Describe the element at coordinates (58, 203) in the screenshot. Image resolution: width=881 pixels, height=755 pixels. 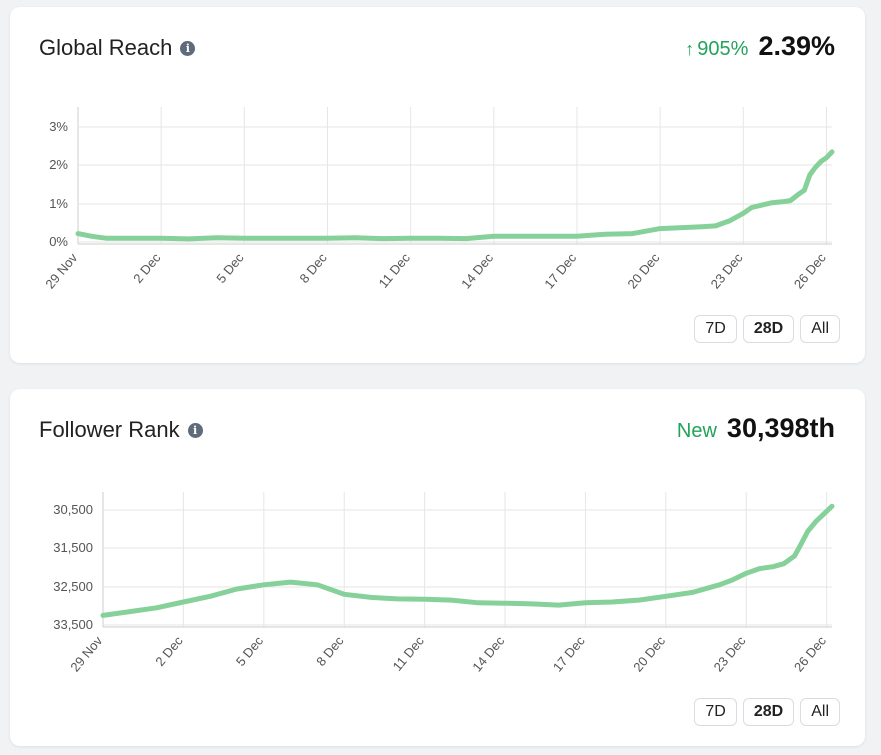
I see `y-tick-label: 1%` at that location.